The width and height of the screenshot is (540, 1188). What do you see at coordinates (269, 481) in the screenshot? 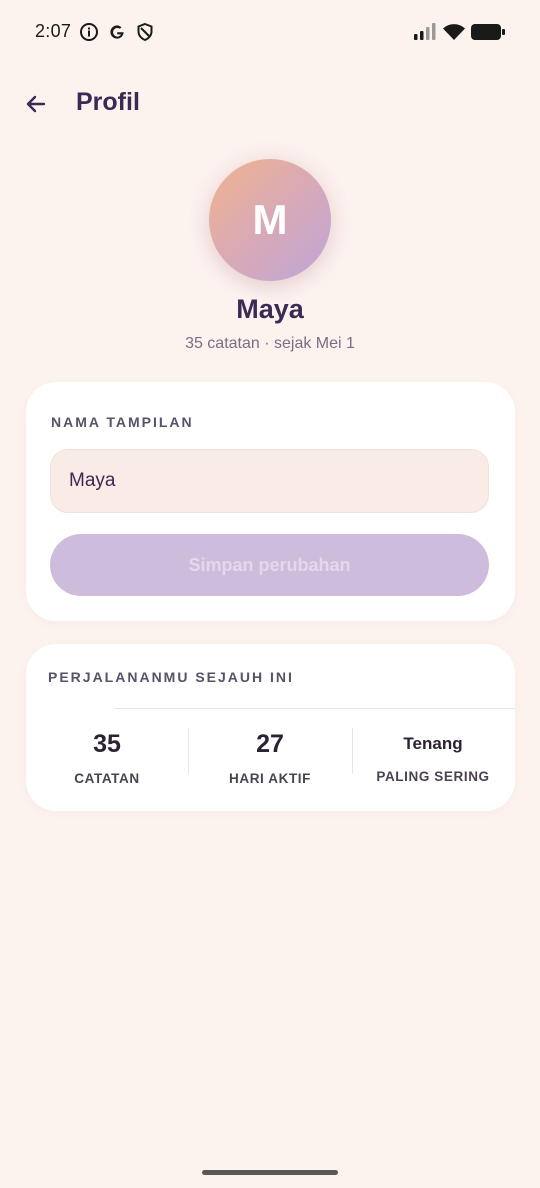
I see `display-name-input: Maya` at bounding box center [269, 481].